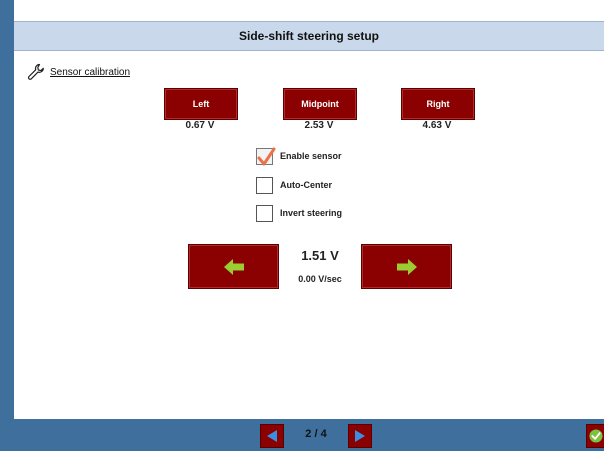 The height and width of the screenshot is (451, 604). I want to click on auto-center-label: Auto-Center, so click(306, 185).